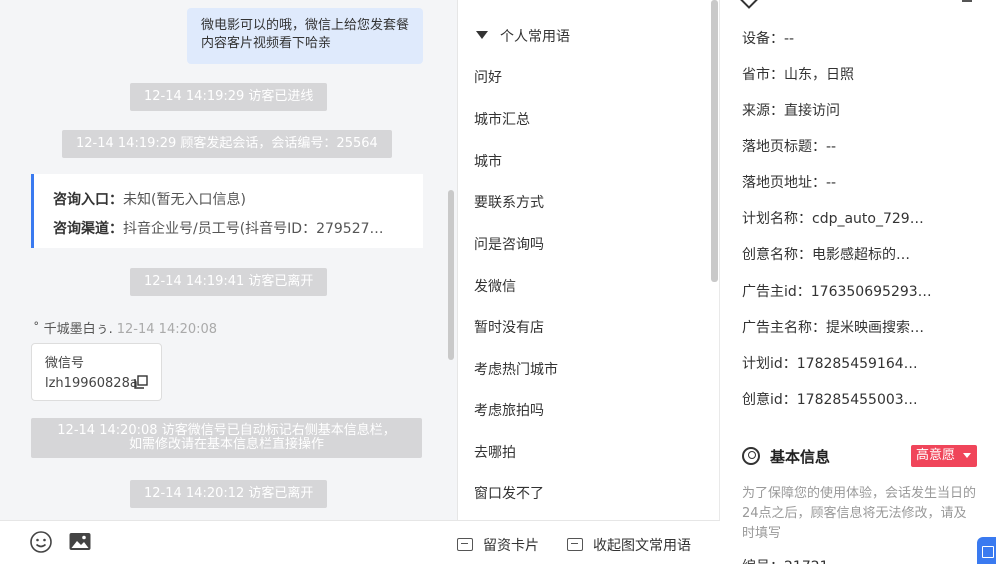 Image resolution: width=996 pixels, height=564 pixels. What do you see at coordinates (73, 329) in the screenshot?
I see `sender-name: ˚ 千城墨白ぅ.` at bounding box center [73, 329].